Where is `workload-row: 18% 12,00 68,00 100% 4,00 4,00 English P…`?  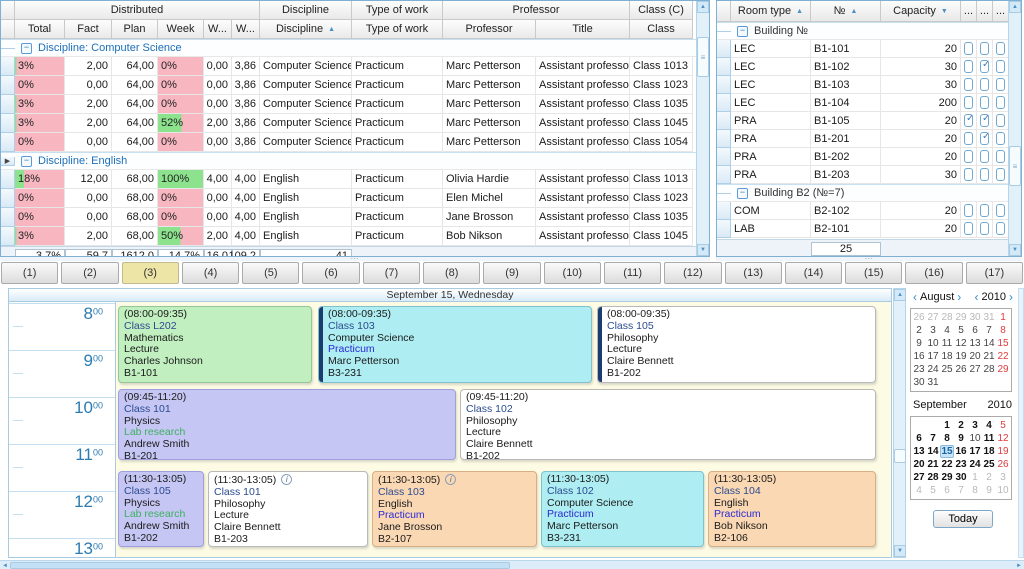 workload-row: 18% 12,00 68,00 100% 4,00 4,00 English P… is located at coordinates (348, 179).